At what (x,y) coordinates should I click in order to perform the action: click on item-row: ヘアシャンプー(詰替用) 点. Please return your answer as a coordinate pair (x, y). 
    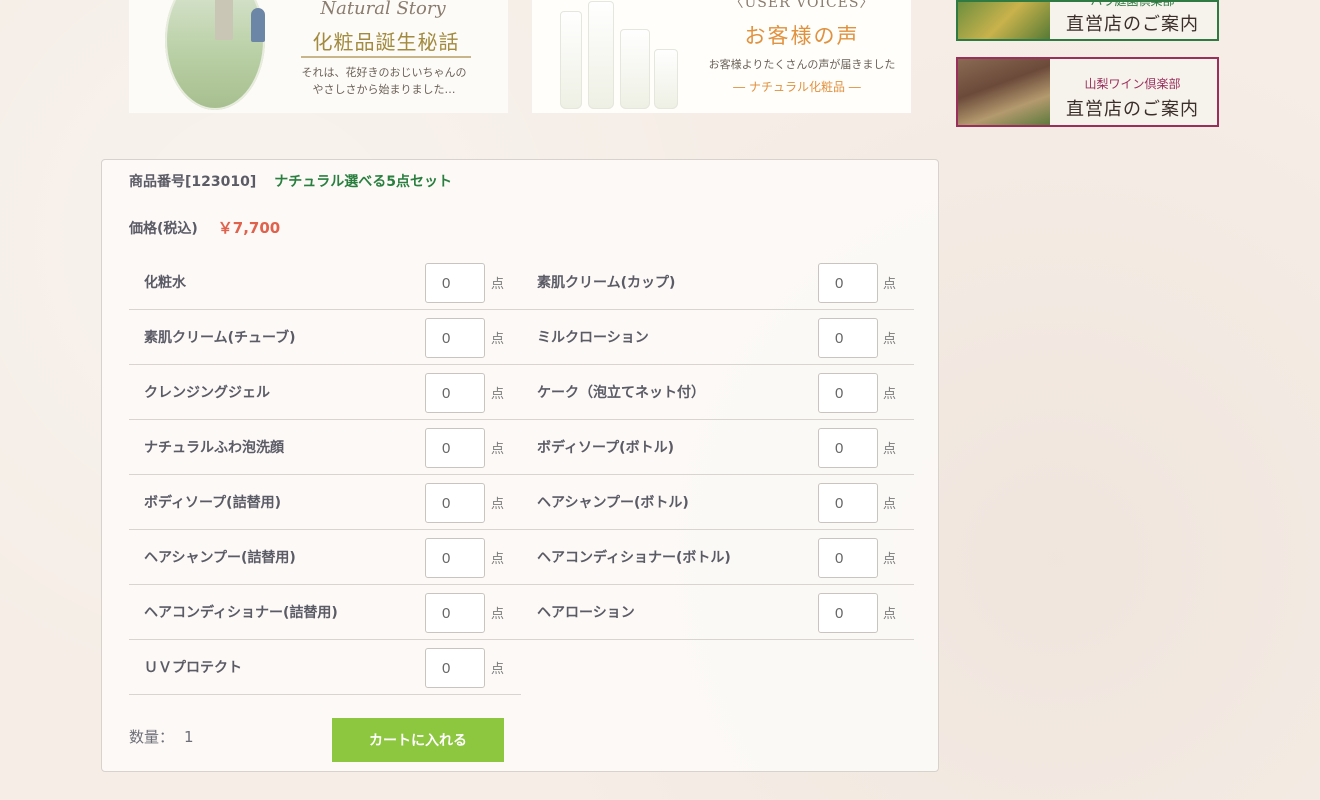
    Looking at the image, I should click on (325, 557).